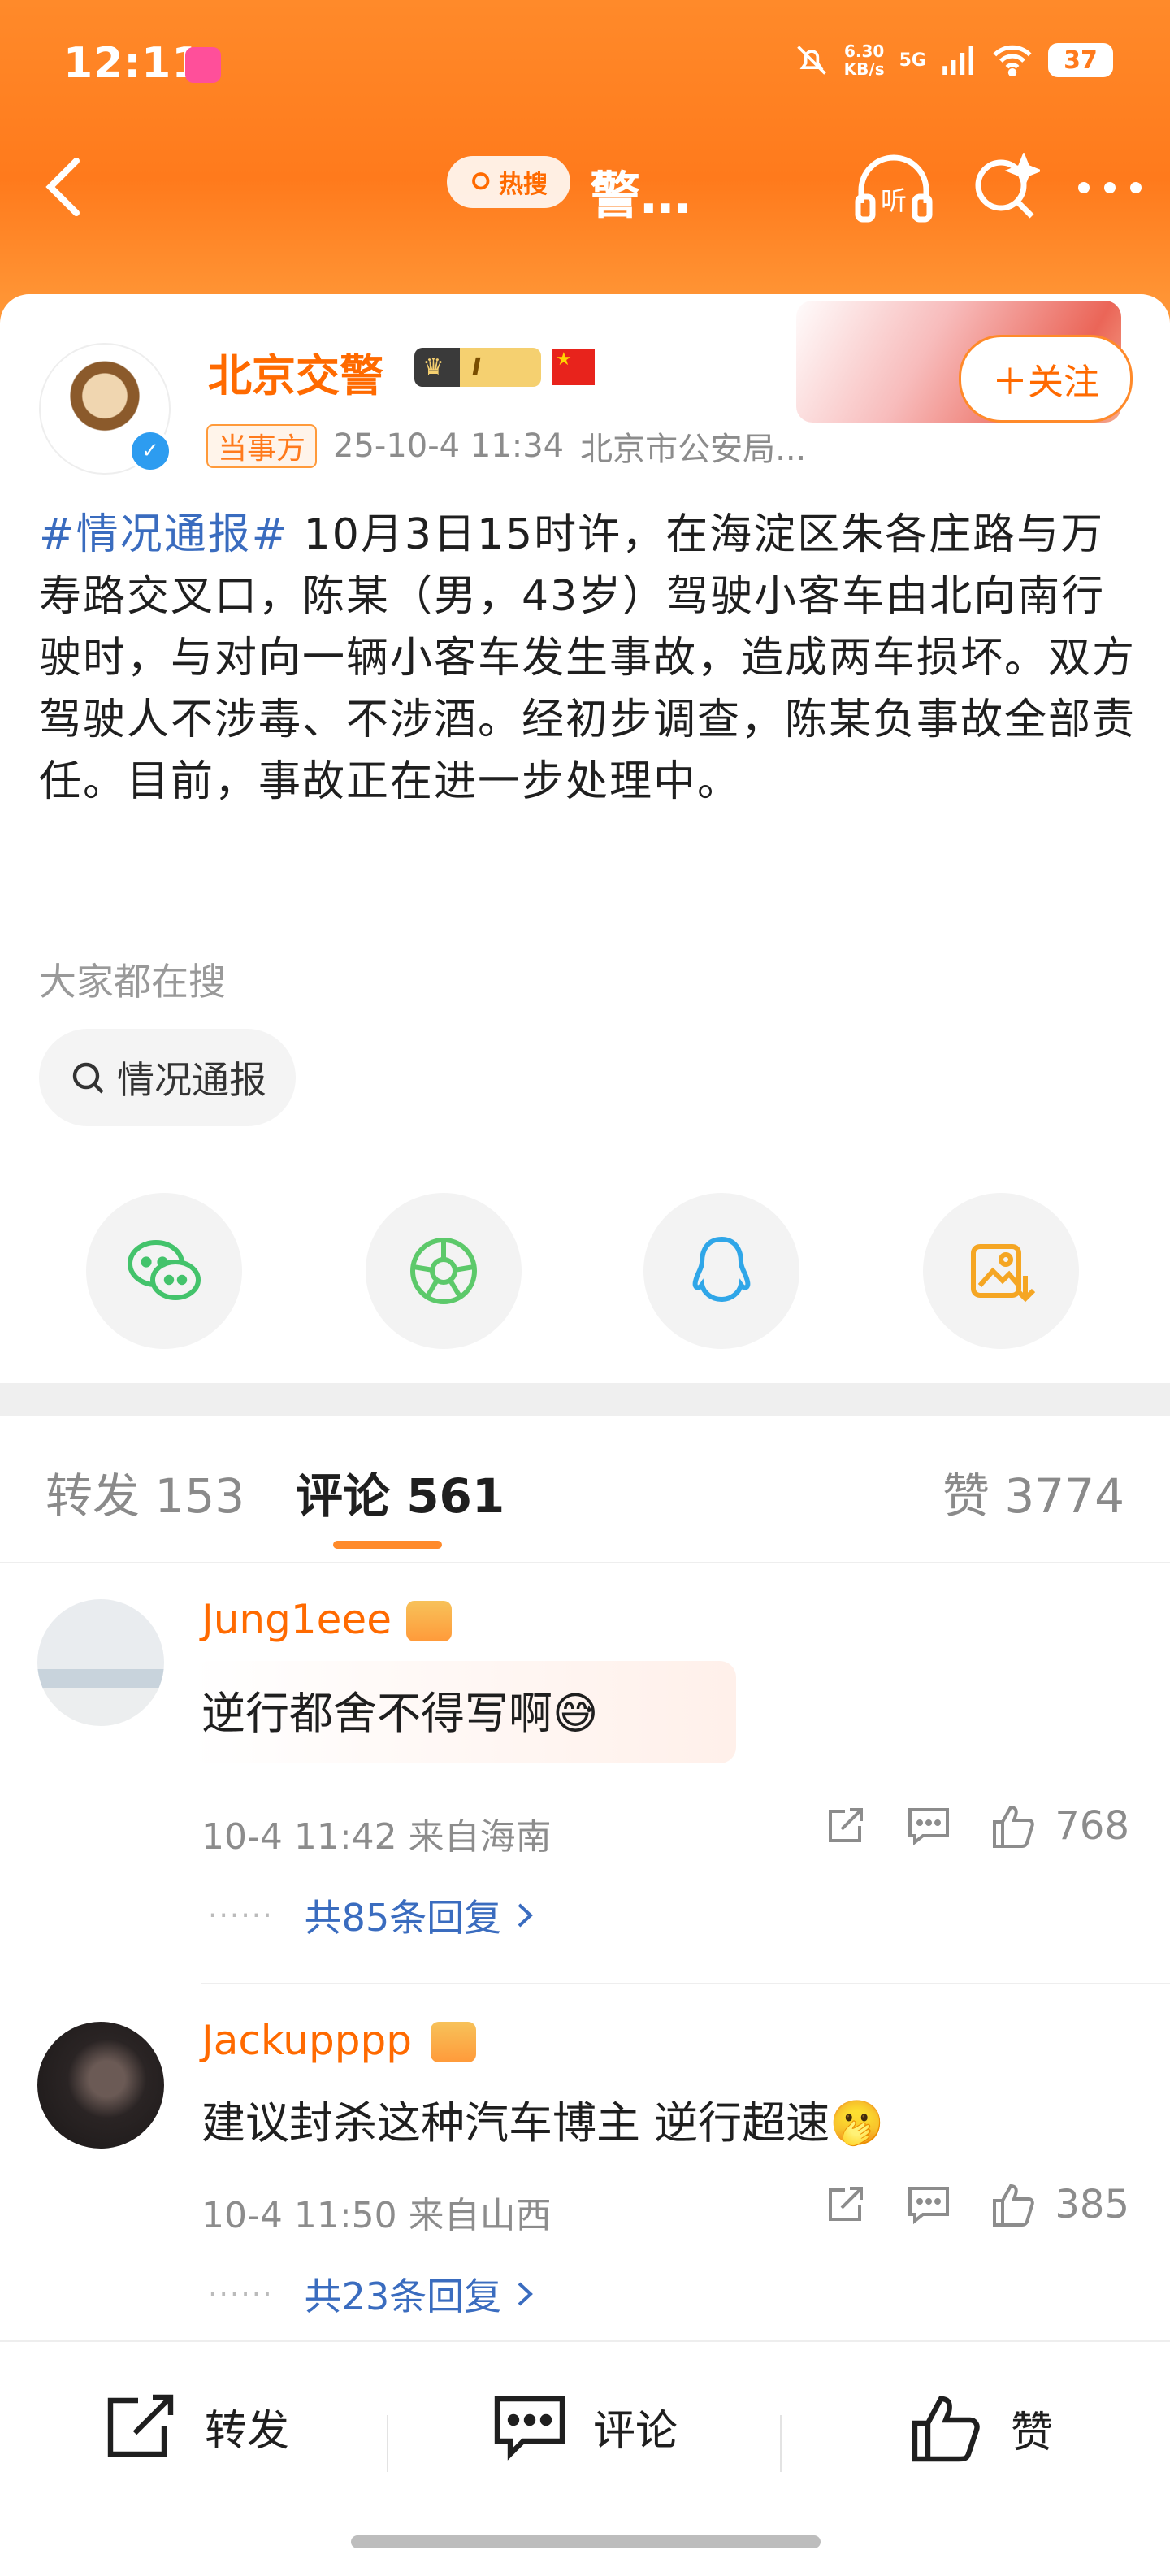 This screenshot has height=2576, width=1170. What do you see at coordinates (433, 367) in the screenshot?
I see `crown-icon: ♛` at bounding box center [433, 367].